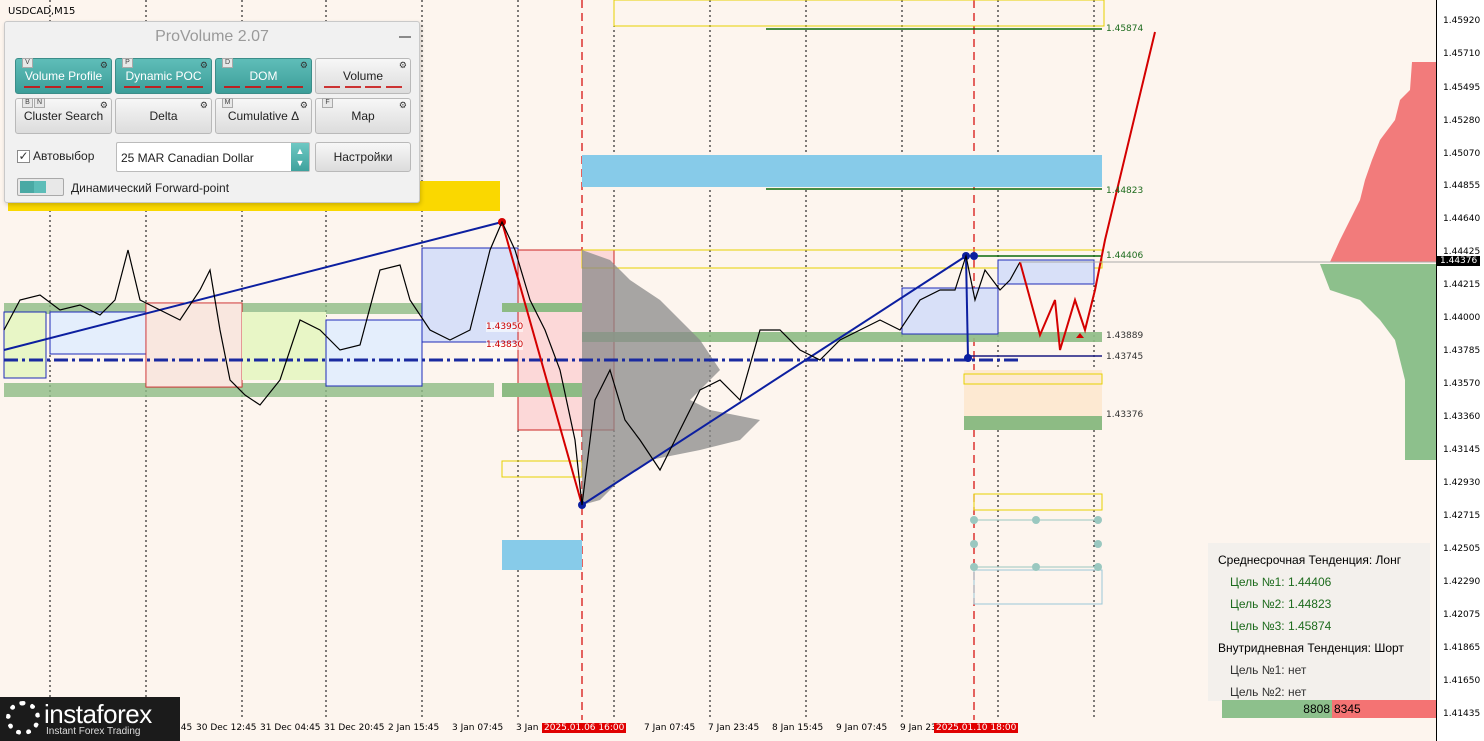 This screenshot has width=1484, height=741. Describe the element at coordinates (734, 728) in the screenshot. I see `time-label: 7 Jan 23:45` at that location.